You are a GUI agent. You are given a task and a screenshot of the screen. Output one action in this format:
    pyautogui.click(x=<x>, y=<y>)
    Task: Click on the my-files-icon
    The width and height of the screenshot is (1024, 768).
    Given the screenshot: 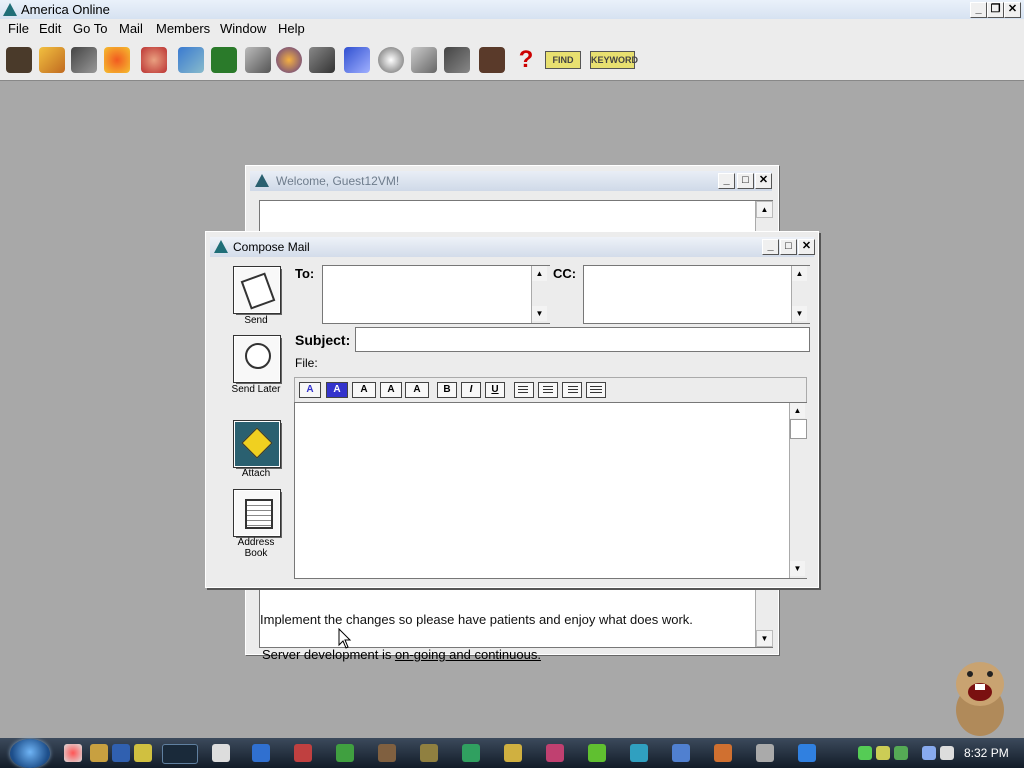 What is the action you would take?
    pyautogui.click(x=154, y=60)
    